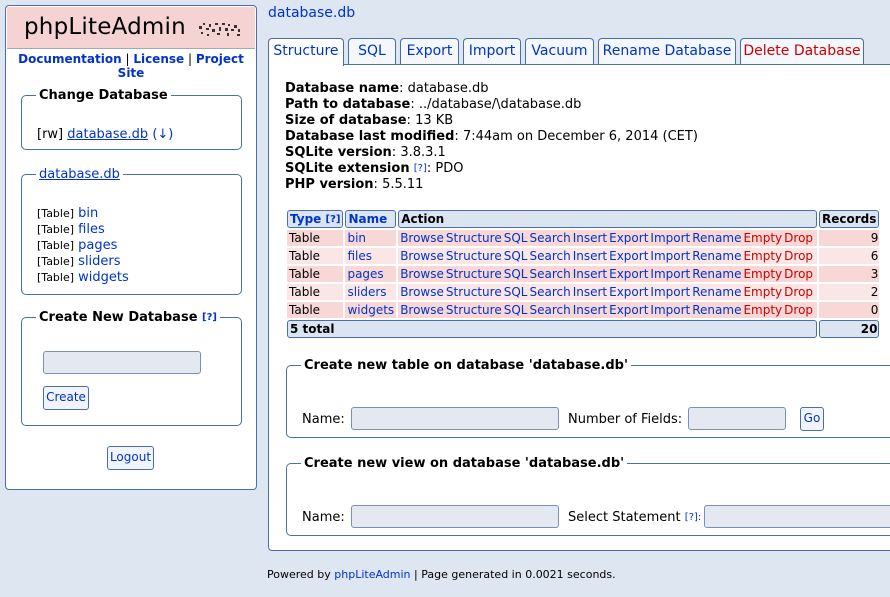 The image size is (890, 597). Describe the element at coordinates (122, 362) in the screenshot. I see `new-database-input` at that location.